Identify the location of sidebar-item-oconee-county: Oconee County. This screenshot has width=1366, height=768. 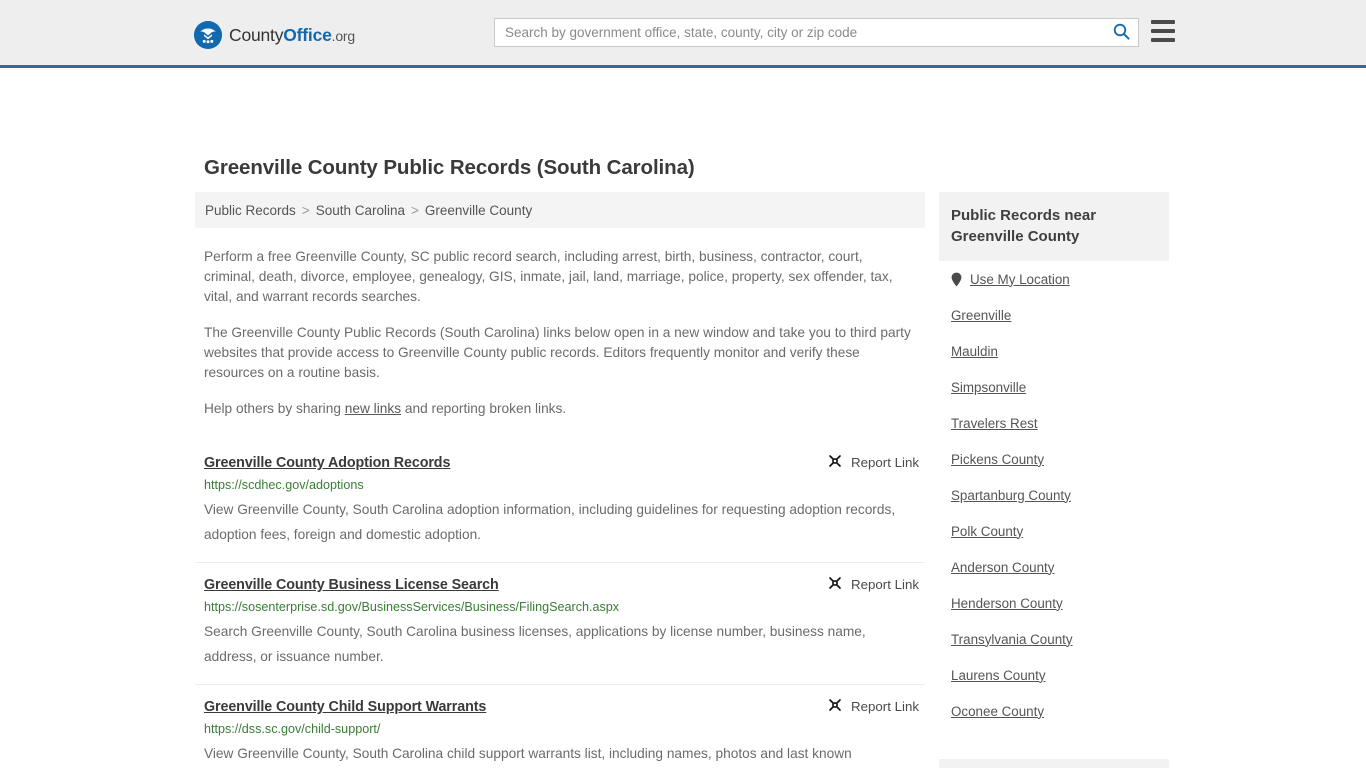
(1054, 711).